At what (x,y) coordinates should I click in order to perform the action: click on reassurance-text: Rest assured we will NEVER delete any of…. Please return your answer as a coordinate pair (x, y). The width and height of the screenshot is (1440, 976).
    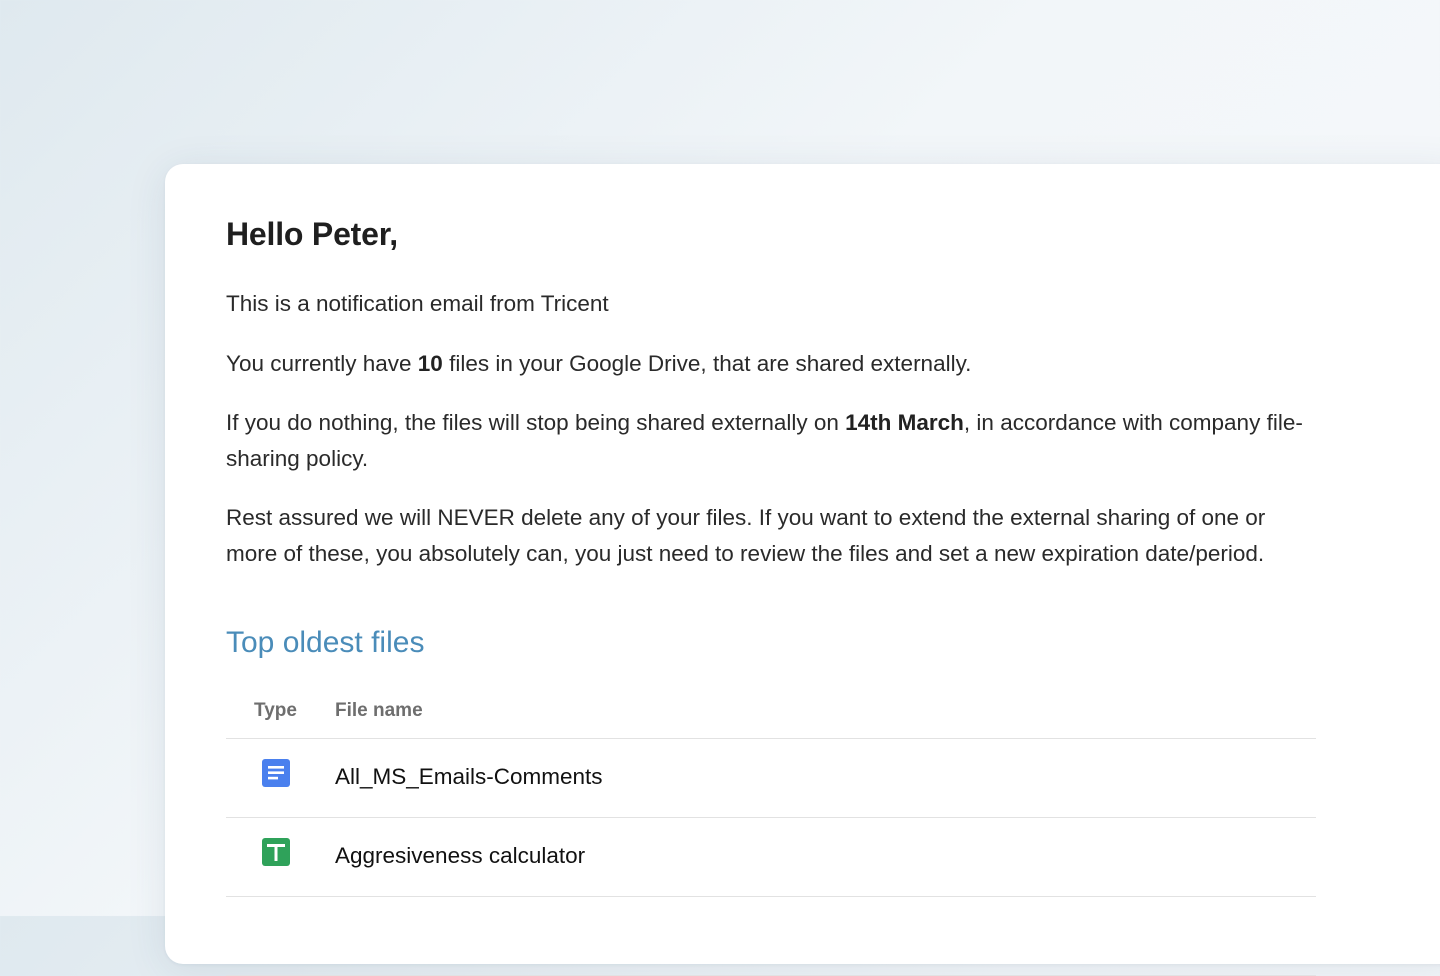
    Looking at the image, I should click on (746, 535).